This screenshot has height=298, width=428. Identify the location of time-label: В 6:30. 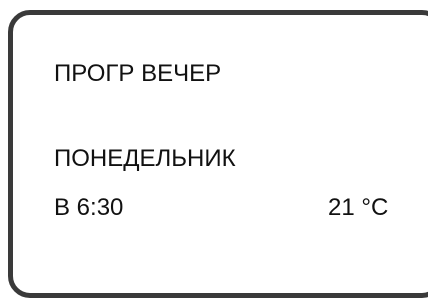
(89, 207).